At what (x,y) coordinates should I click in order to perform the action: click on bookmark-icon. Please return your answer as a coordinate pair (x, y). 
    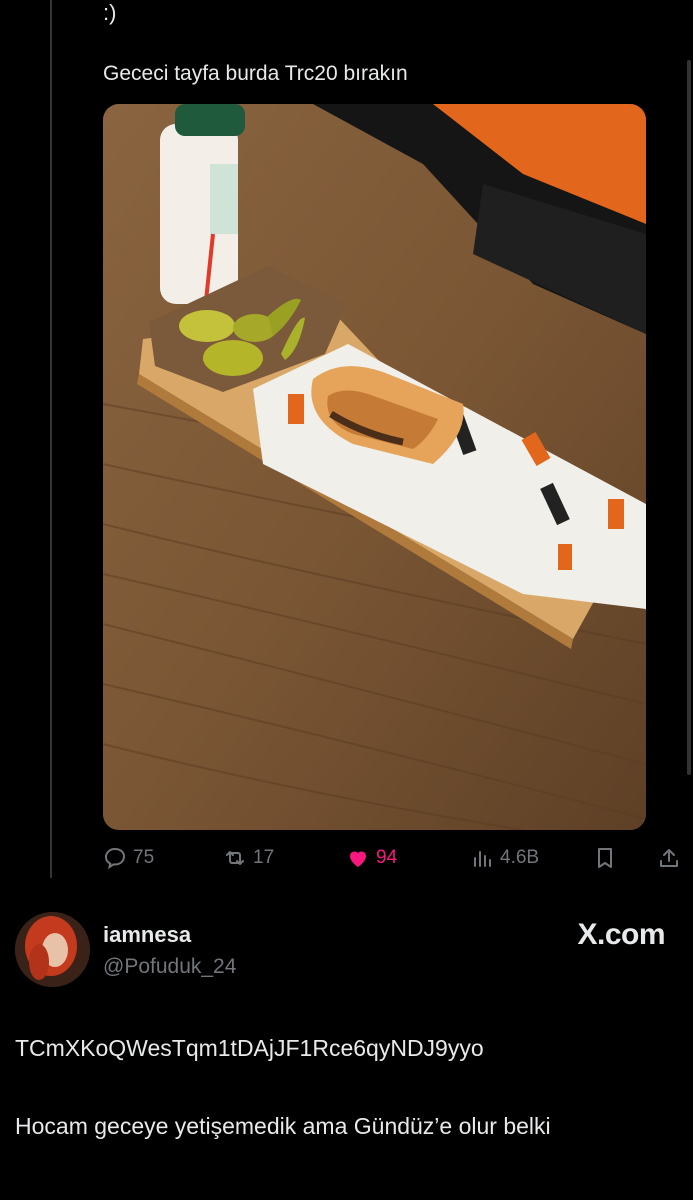
    Looking at the image, I should click on (605, 858).